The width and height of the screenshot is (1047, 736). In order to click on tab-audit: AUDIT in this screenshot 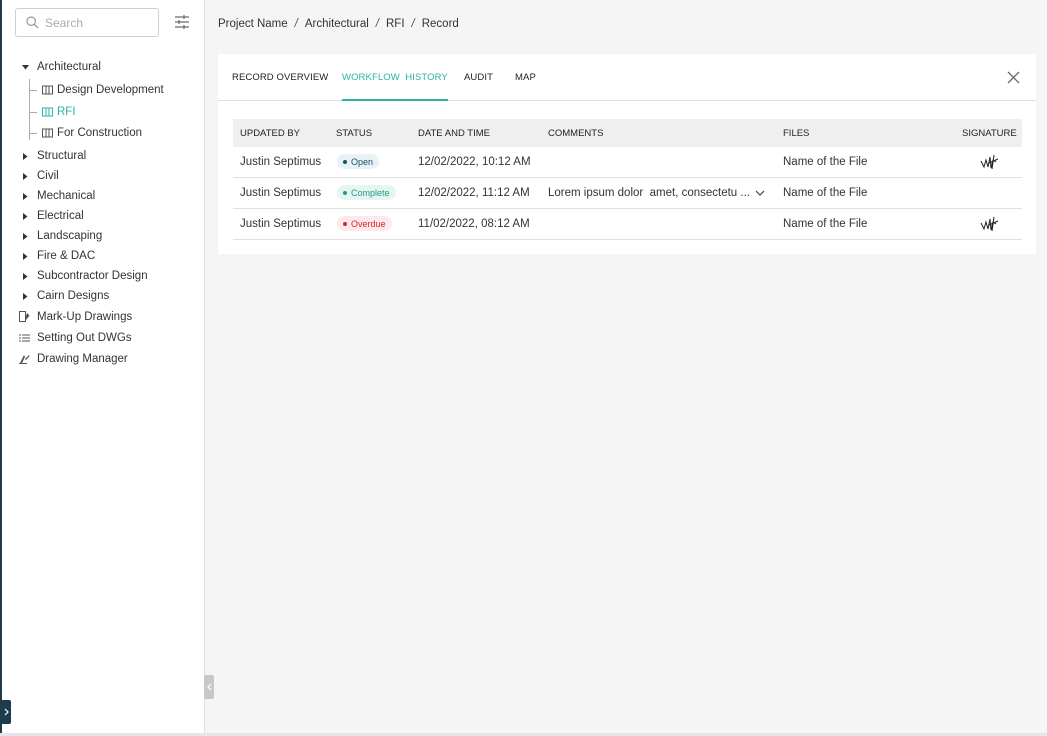, I will do `click(478, 86)`.